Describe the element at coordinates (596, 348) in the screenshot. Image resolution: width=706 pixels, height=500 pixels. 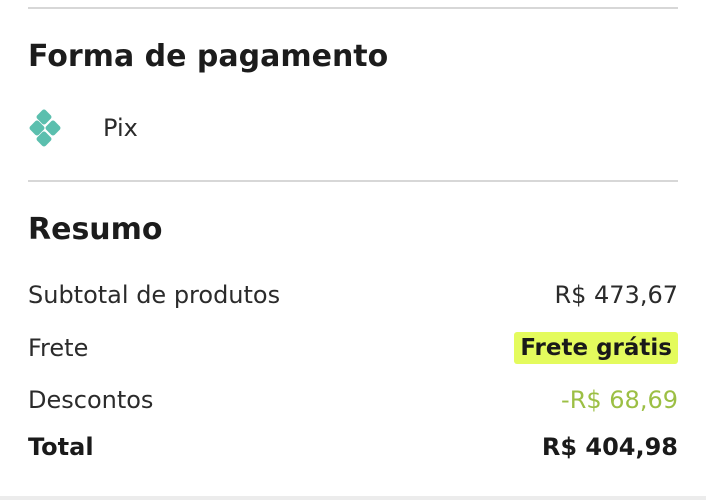
I see `free-shipping-badge: Frete grátis` at that location.